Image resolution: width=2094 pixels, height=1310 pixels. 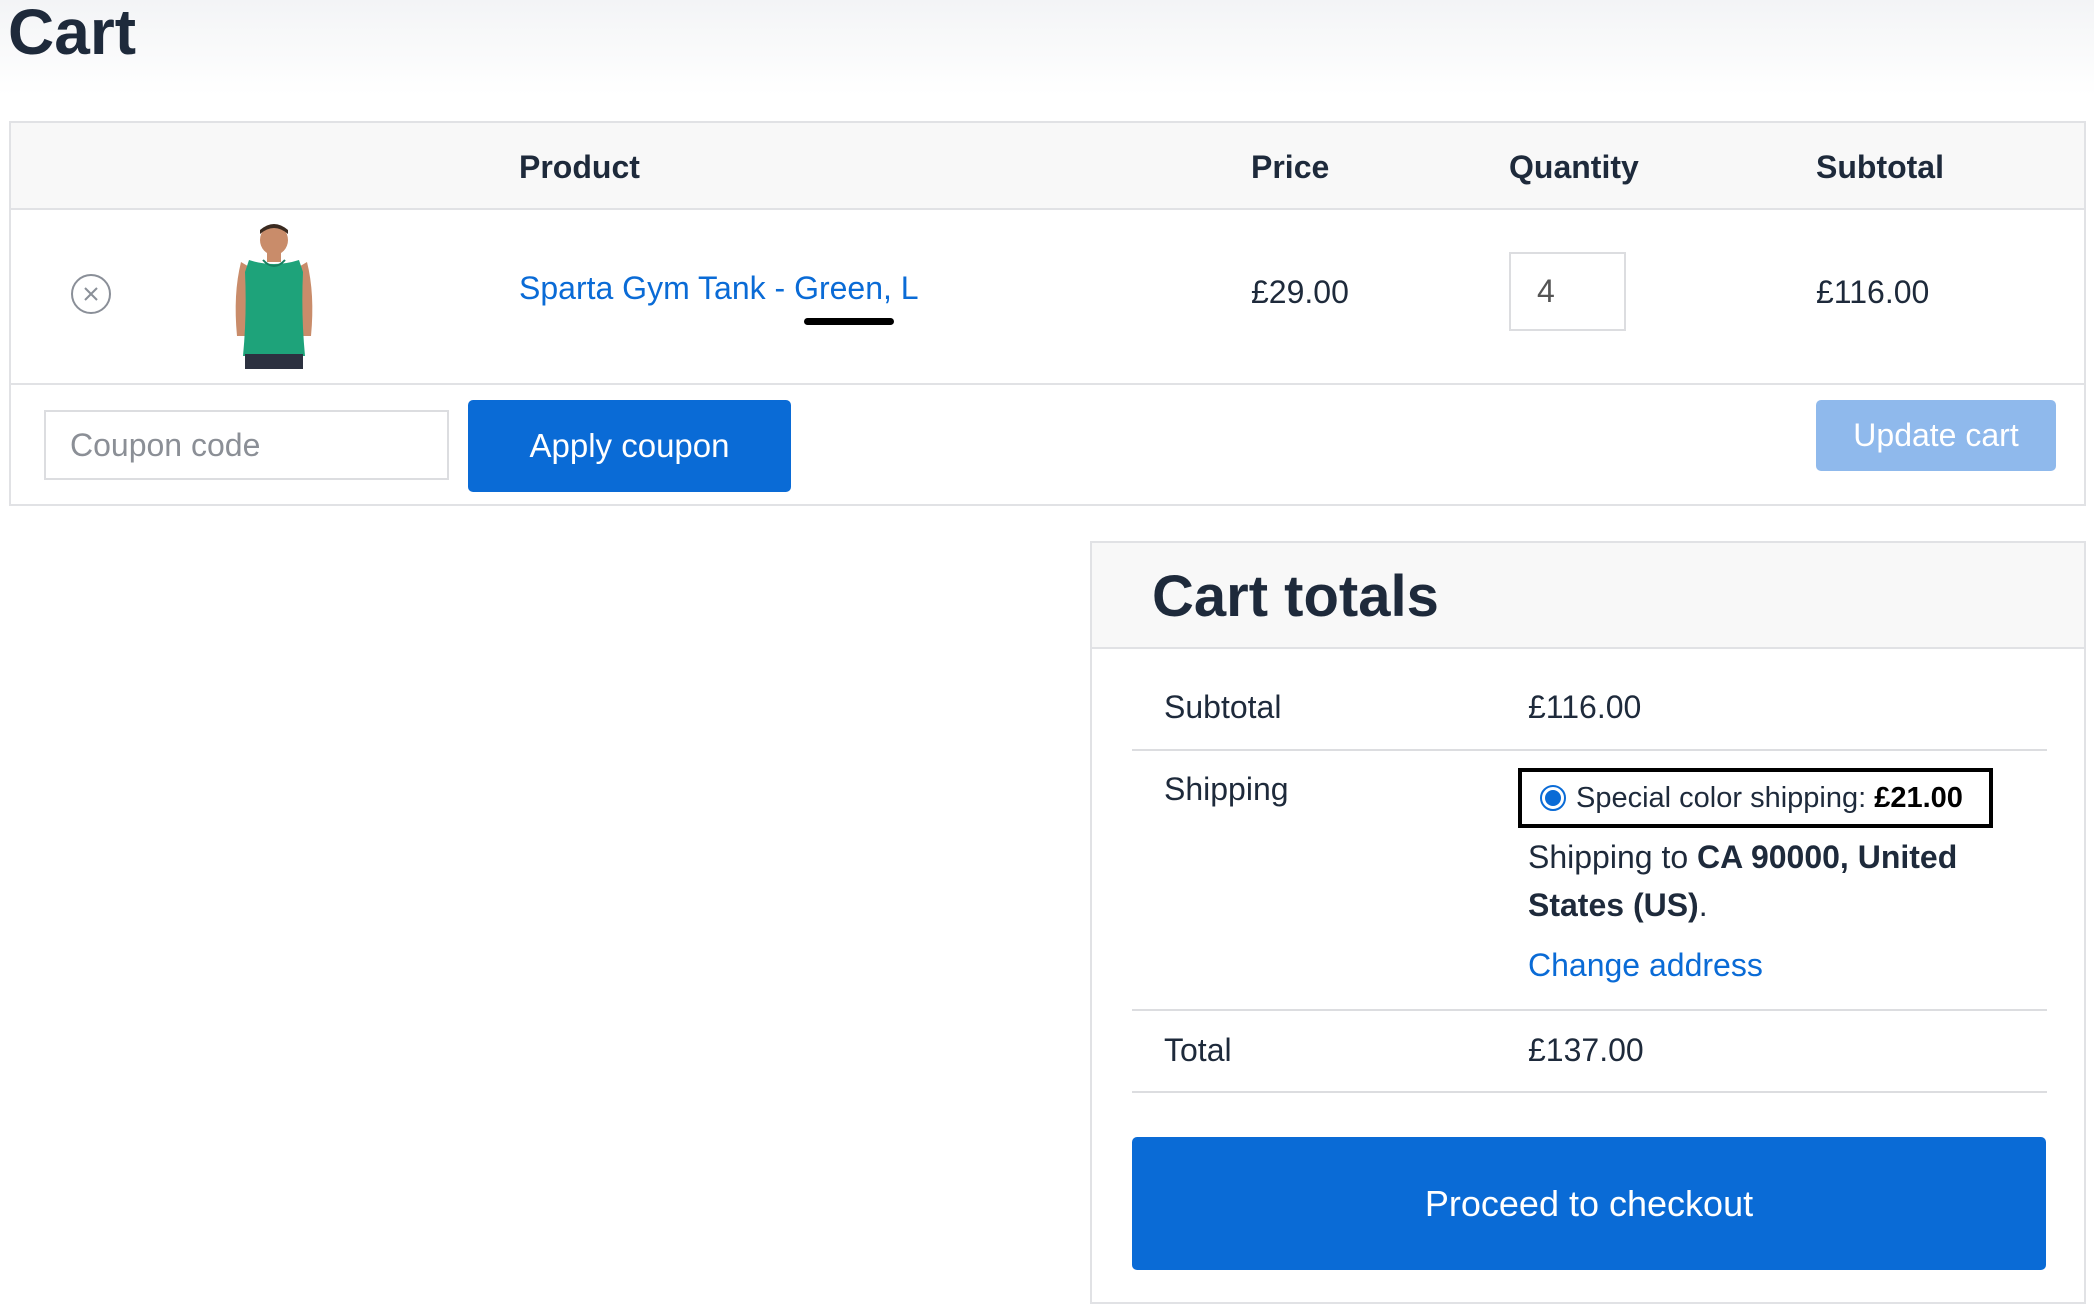 What do you see at coordinates (1586, 1050) in the screenshot?
I see `total-value: £137.00` at bounding box center [1586, 1050].